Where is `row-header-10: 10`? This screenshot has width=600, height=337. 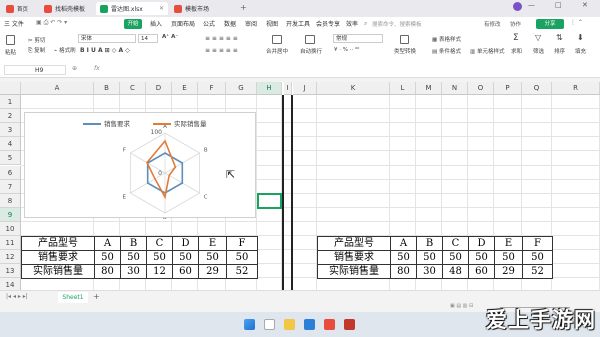 row-header-10: 10 is located at coordinates (10, 228).